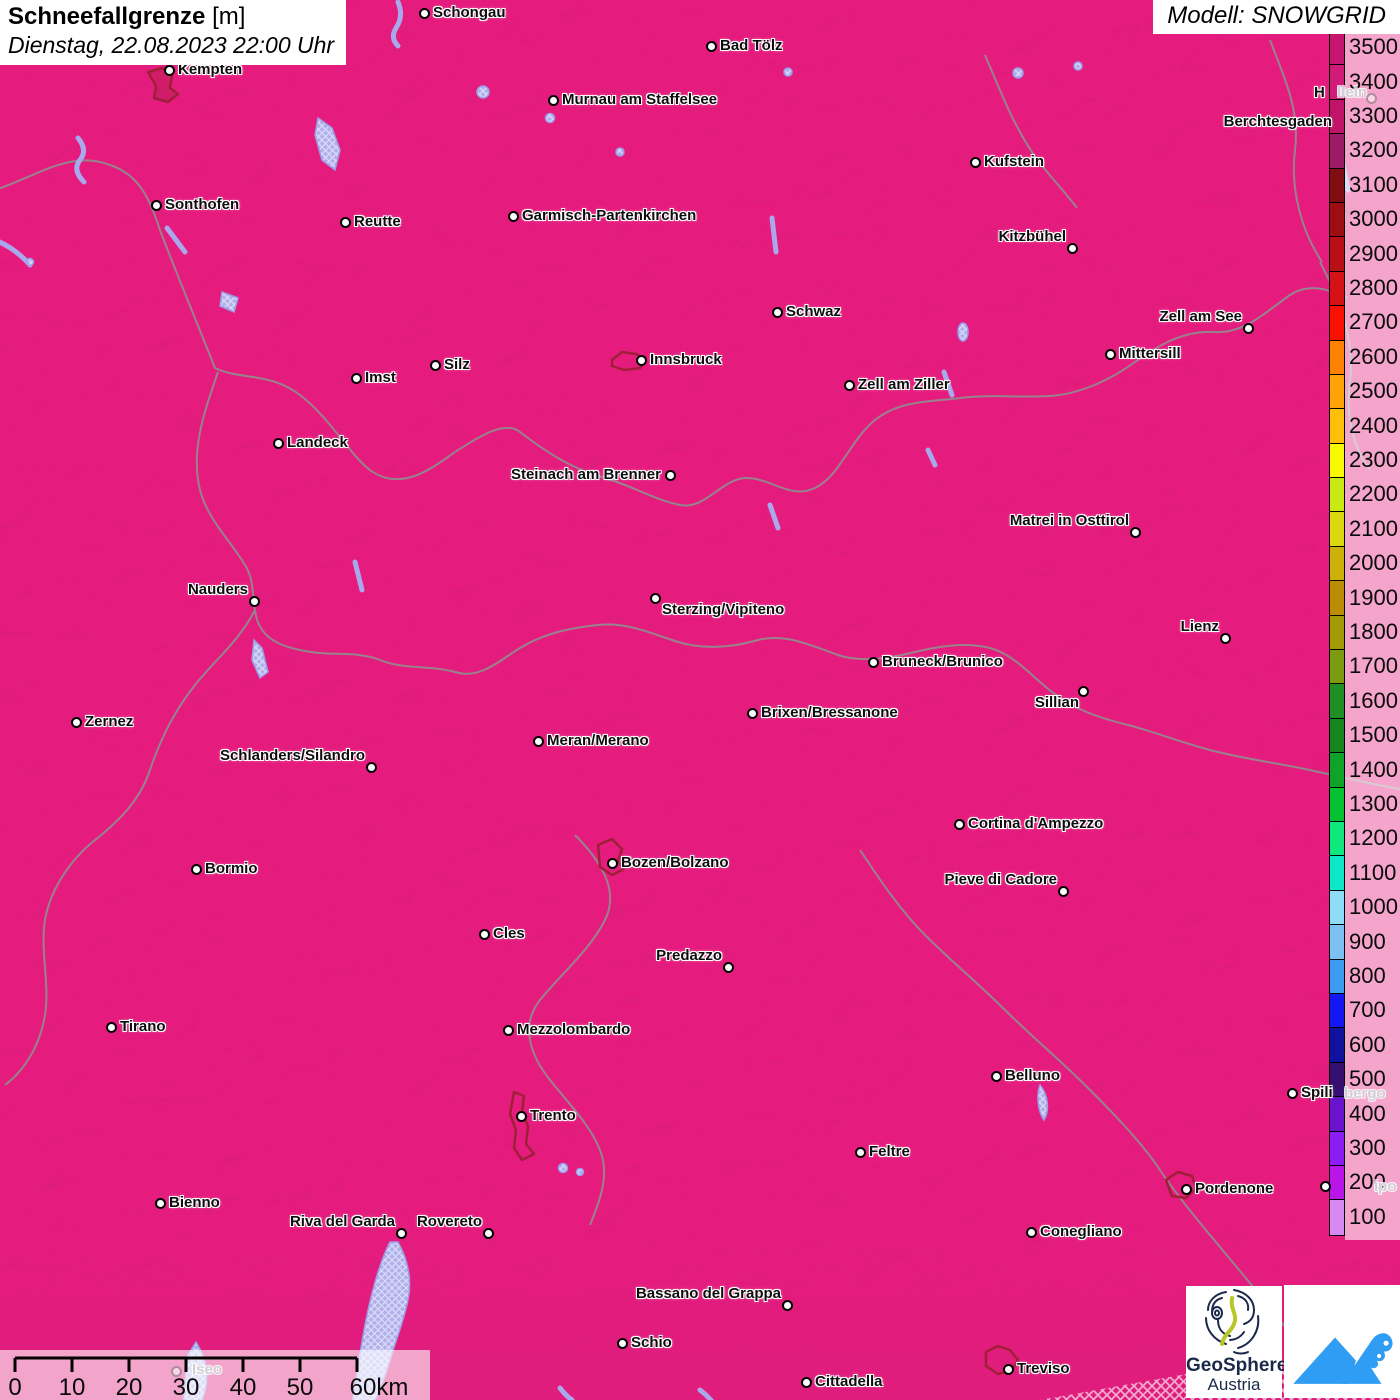 This screenshot has width=1400, height=1400. Describe the element at coordinates (15, 1387) in the screenshot. I see `scale-tick-label: 0` at that location.